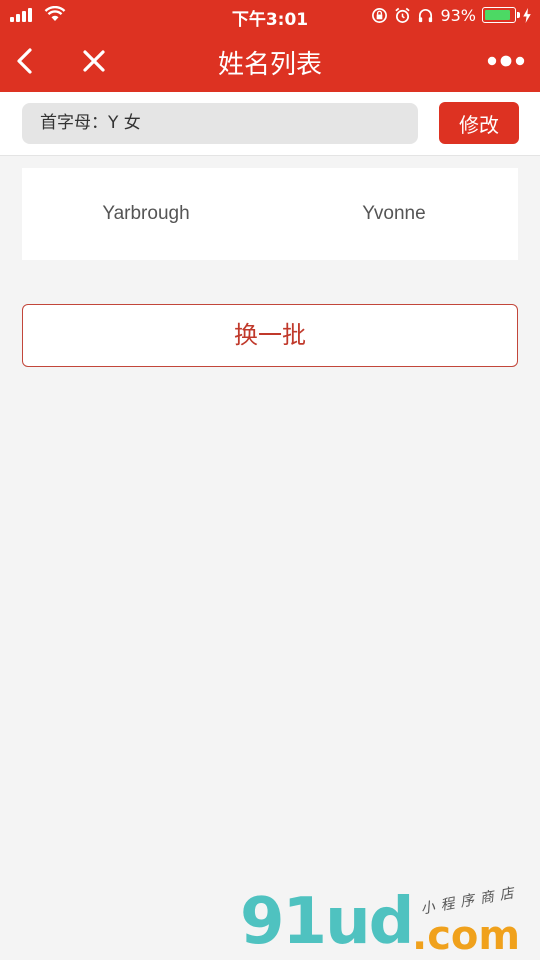 This screenshot has width=540, height=960. I want to click on status-bar: 下午3:01 93%, so click(270, 15).